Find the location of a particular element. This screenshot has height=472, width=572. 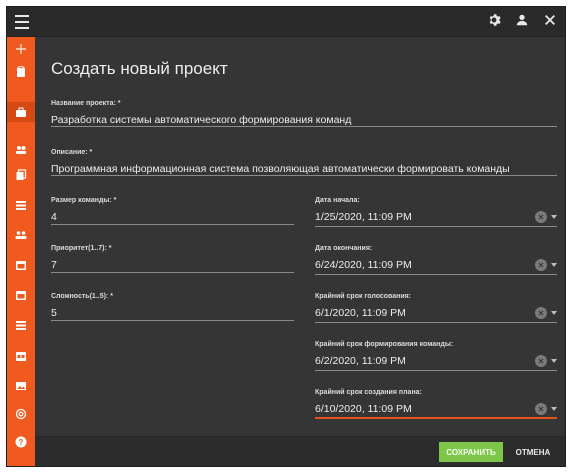

hamburger-menu-icon is located at coordinates (22, 22).